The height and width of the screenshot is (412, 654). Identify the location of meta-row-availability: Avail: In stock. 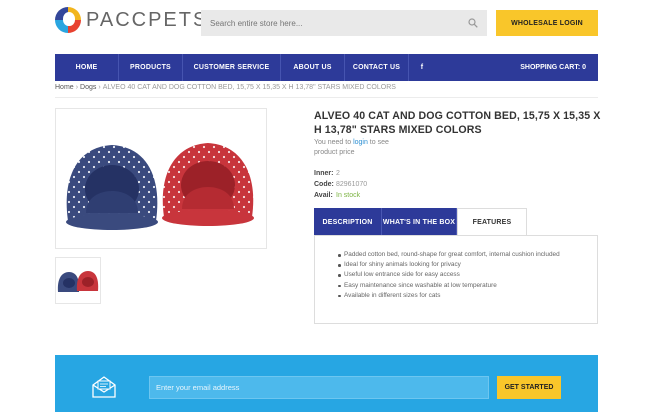
(340, 195).